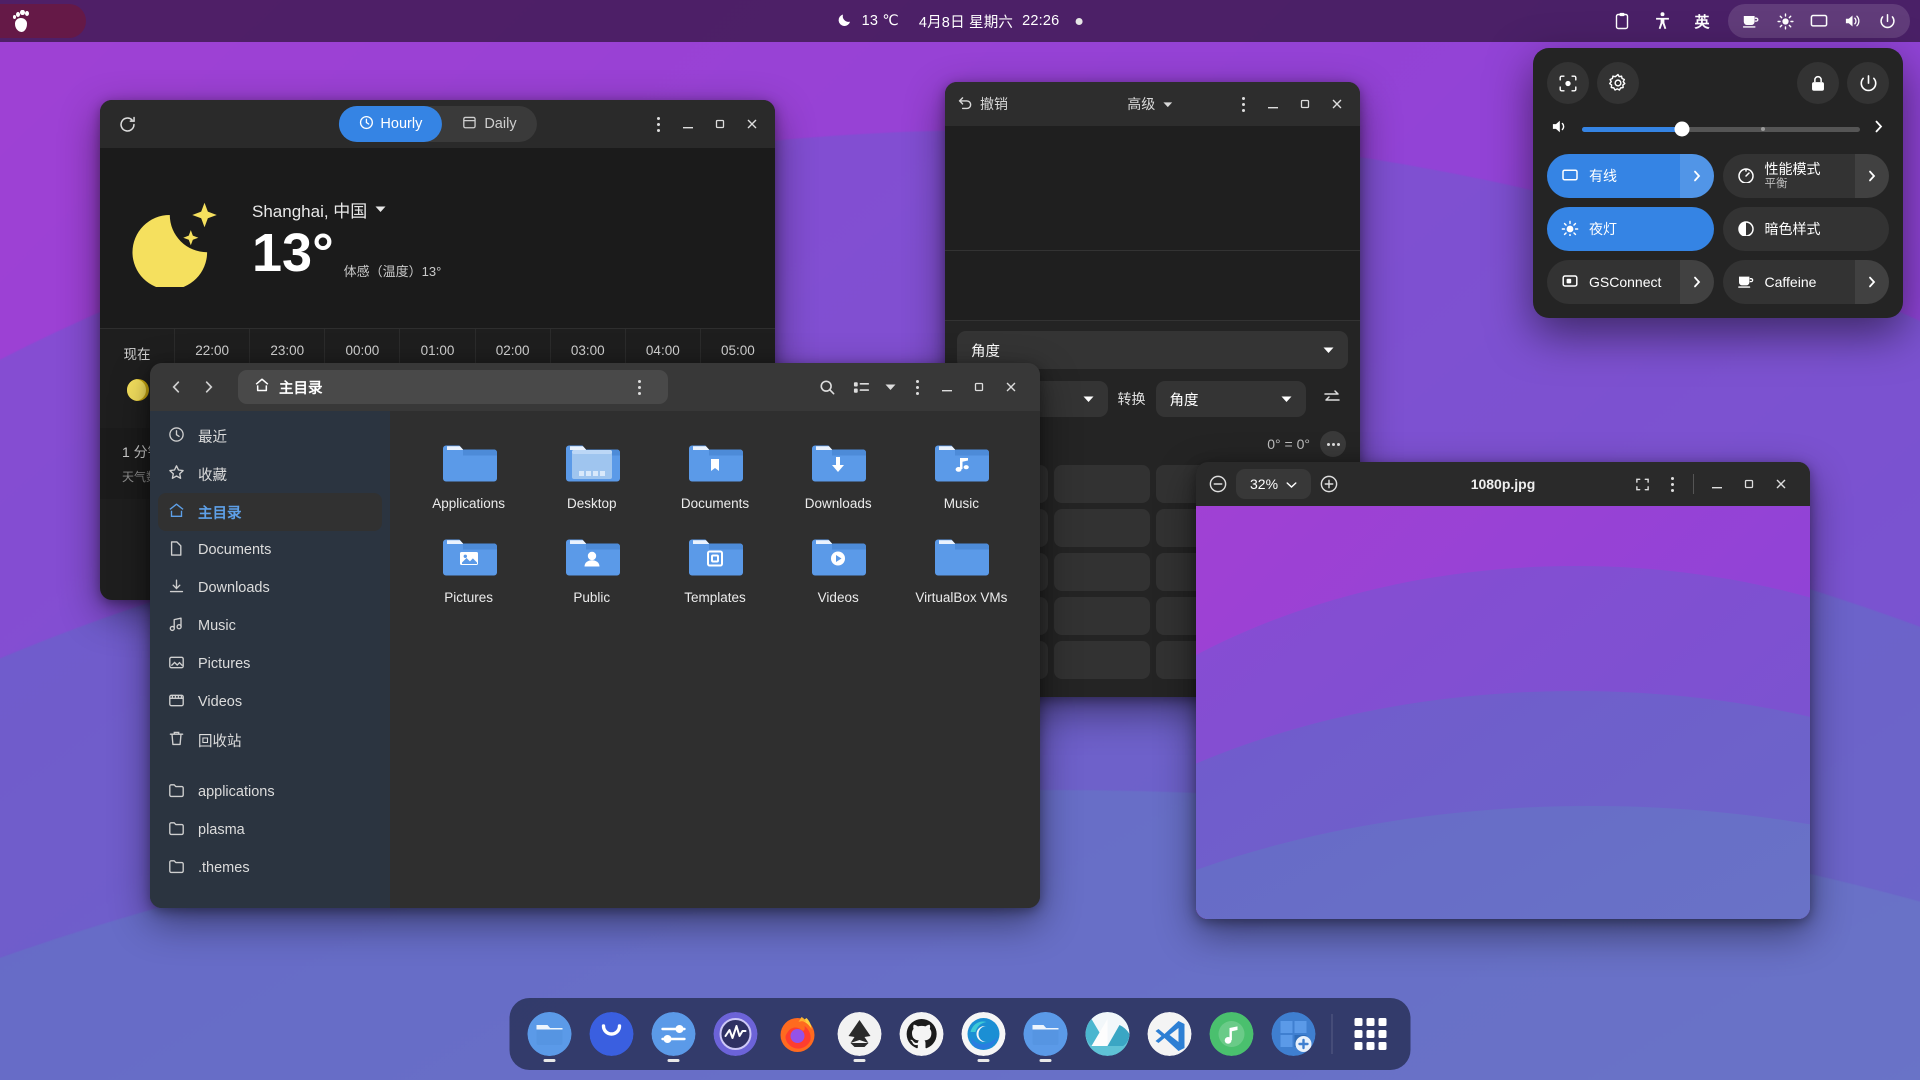  I want to click on forward-button, so click(208, 387).